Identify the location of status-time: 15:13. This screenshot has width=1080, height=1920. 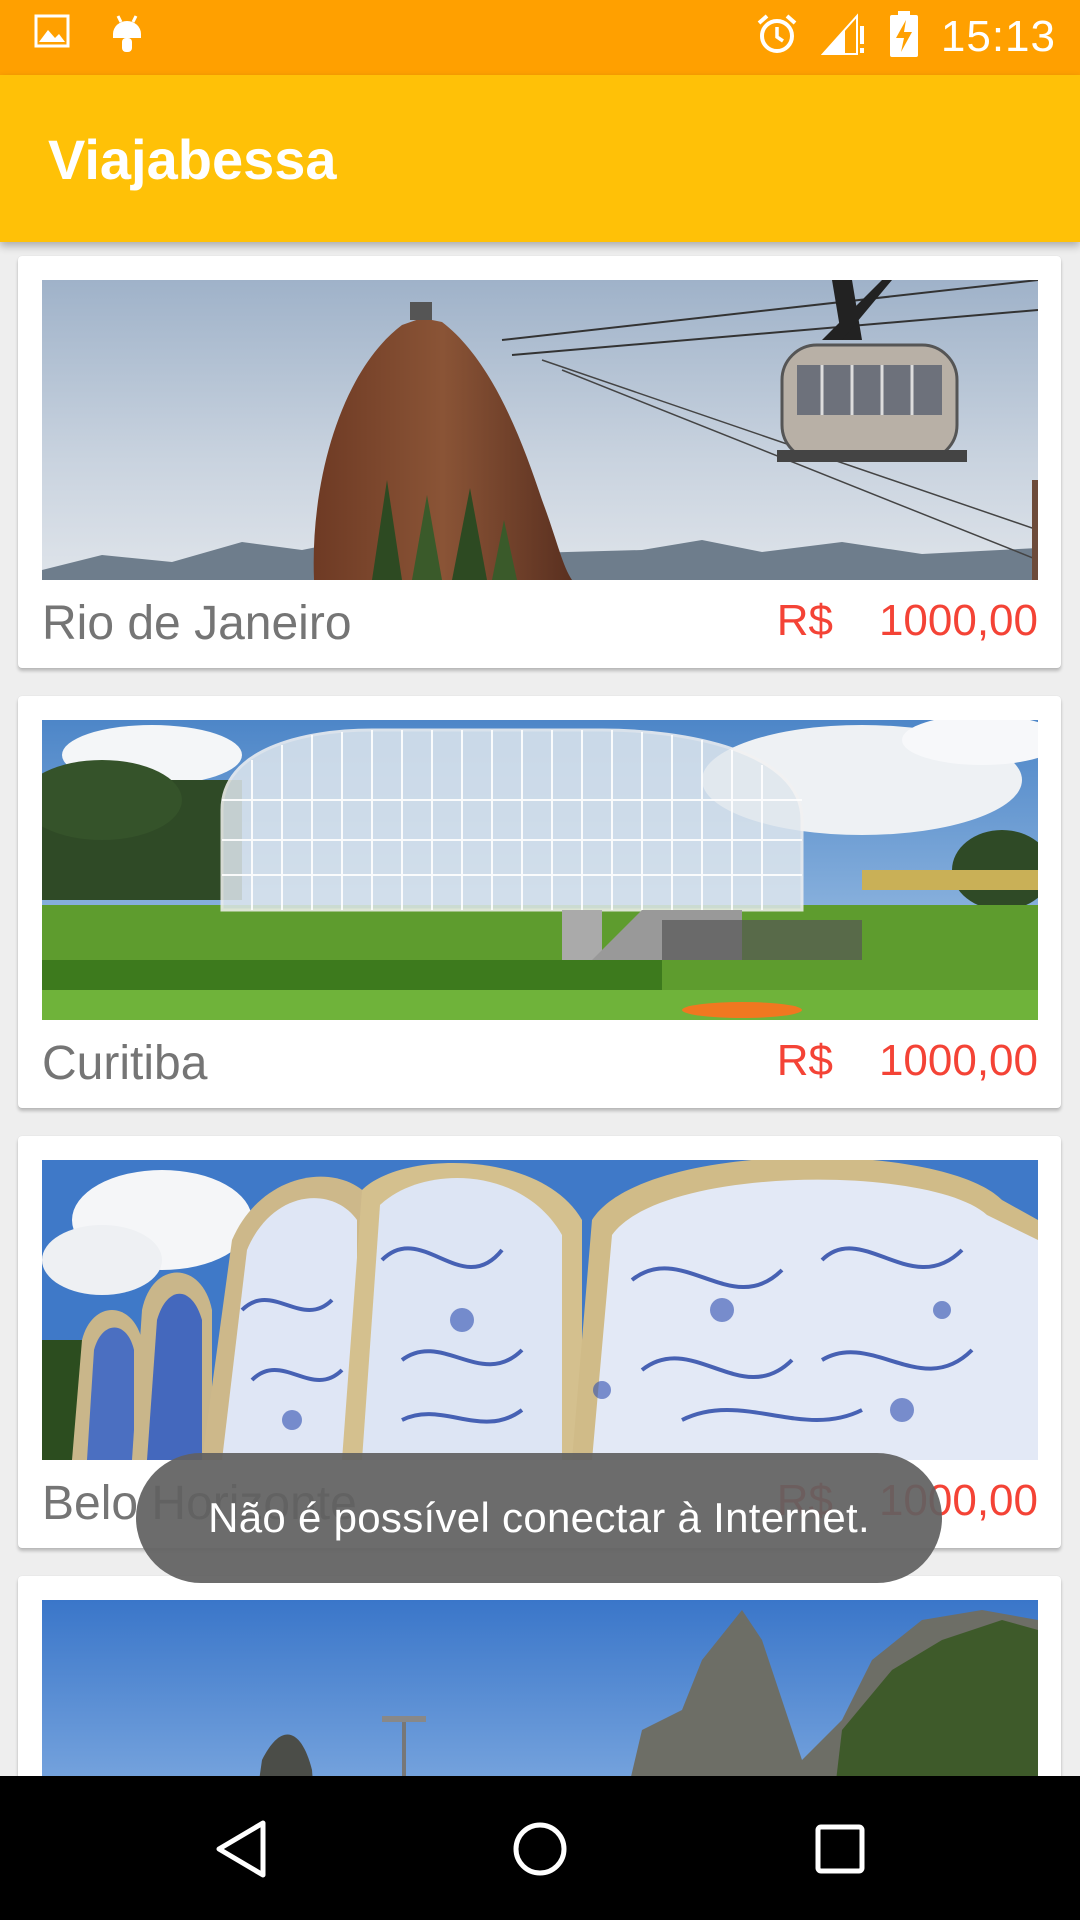
(998, 36).